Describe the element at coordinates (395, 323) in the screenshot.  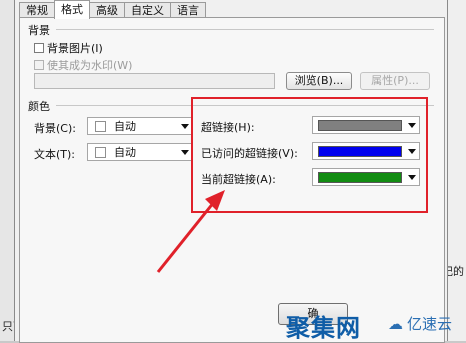
I see `cloud-icon: ☁` at that location.